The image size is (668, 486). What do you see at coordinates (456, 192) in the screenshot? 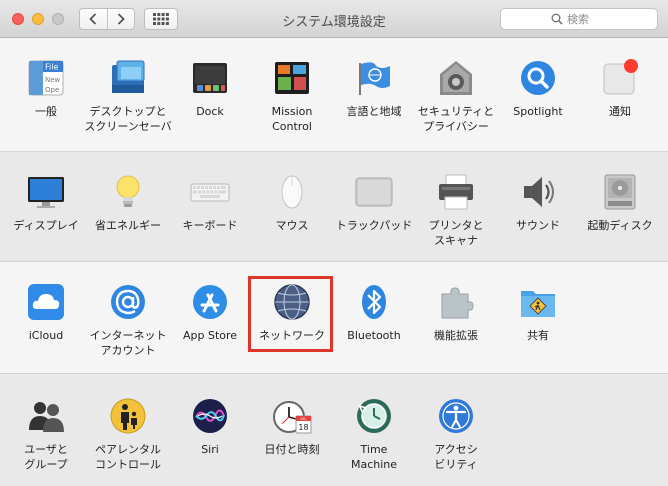
I see `printer-scanner-icon` at bounding box center [456, 192].